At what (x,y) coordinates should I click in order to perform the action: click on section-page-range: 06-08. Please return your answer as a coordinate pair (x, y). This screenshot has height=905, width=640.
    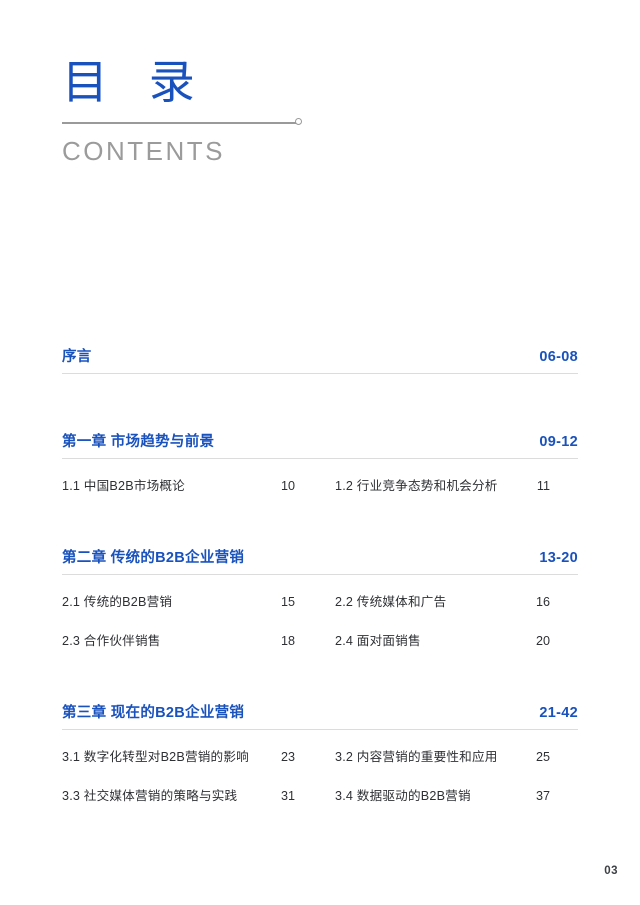
    Looking at the image, I should click on (558, 357).